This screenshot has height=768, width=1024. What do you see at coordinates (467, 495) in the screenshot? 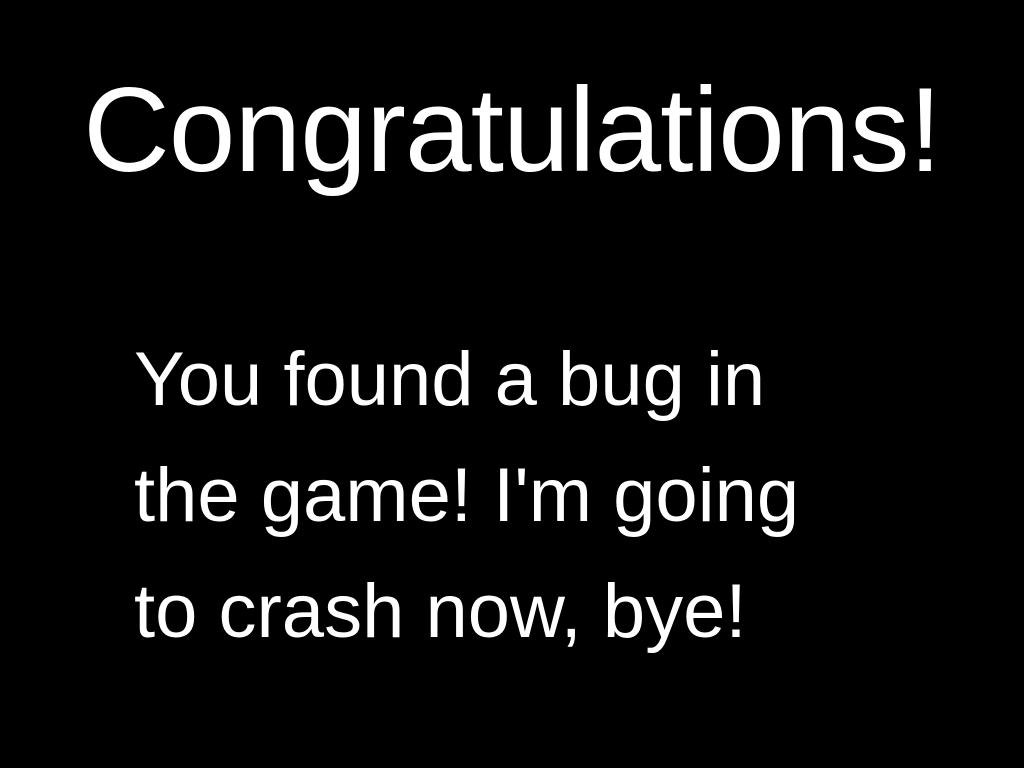
I see `message-line: the game! I'm going` at bounding box center [467, 495].